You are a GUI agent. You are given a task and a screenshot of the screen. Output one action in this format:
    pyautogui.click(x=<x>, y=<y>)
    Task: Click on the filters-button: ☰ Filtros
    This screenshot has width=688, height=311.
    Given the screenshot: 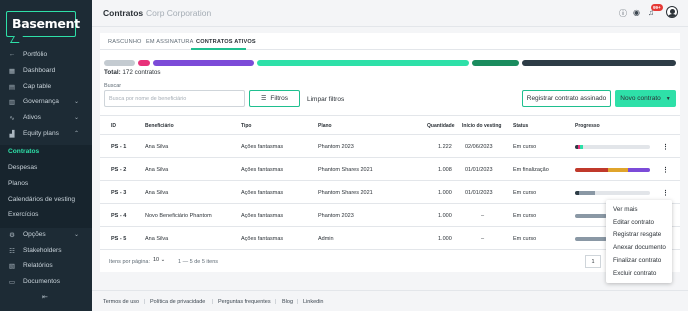 What is the action you would take?
    pyautogui.click(x=274, y=98)
    